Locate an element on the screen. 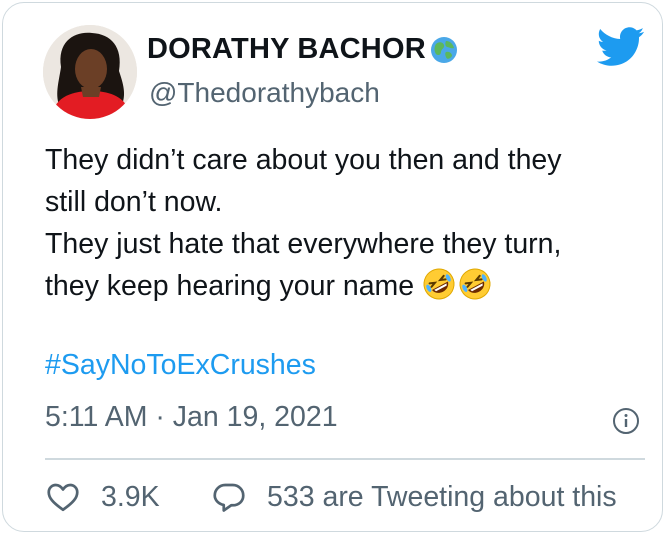  tweet-line-last: they keep hearing your name is located at coordinates (345, 286).